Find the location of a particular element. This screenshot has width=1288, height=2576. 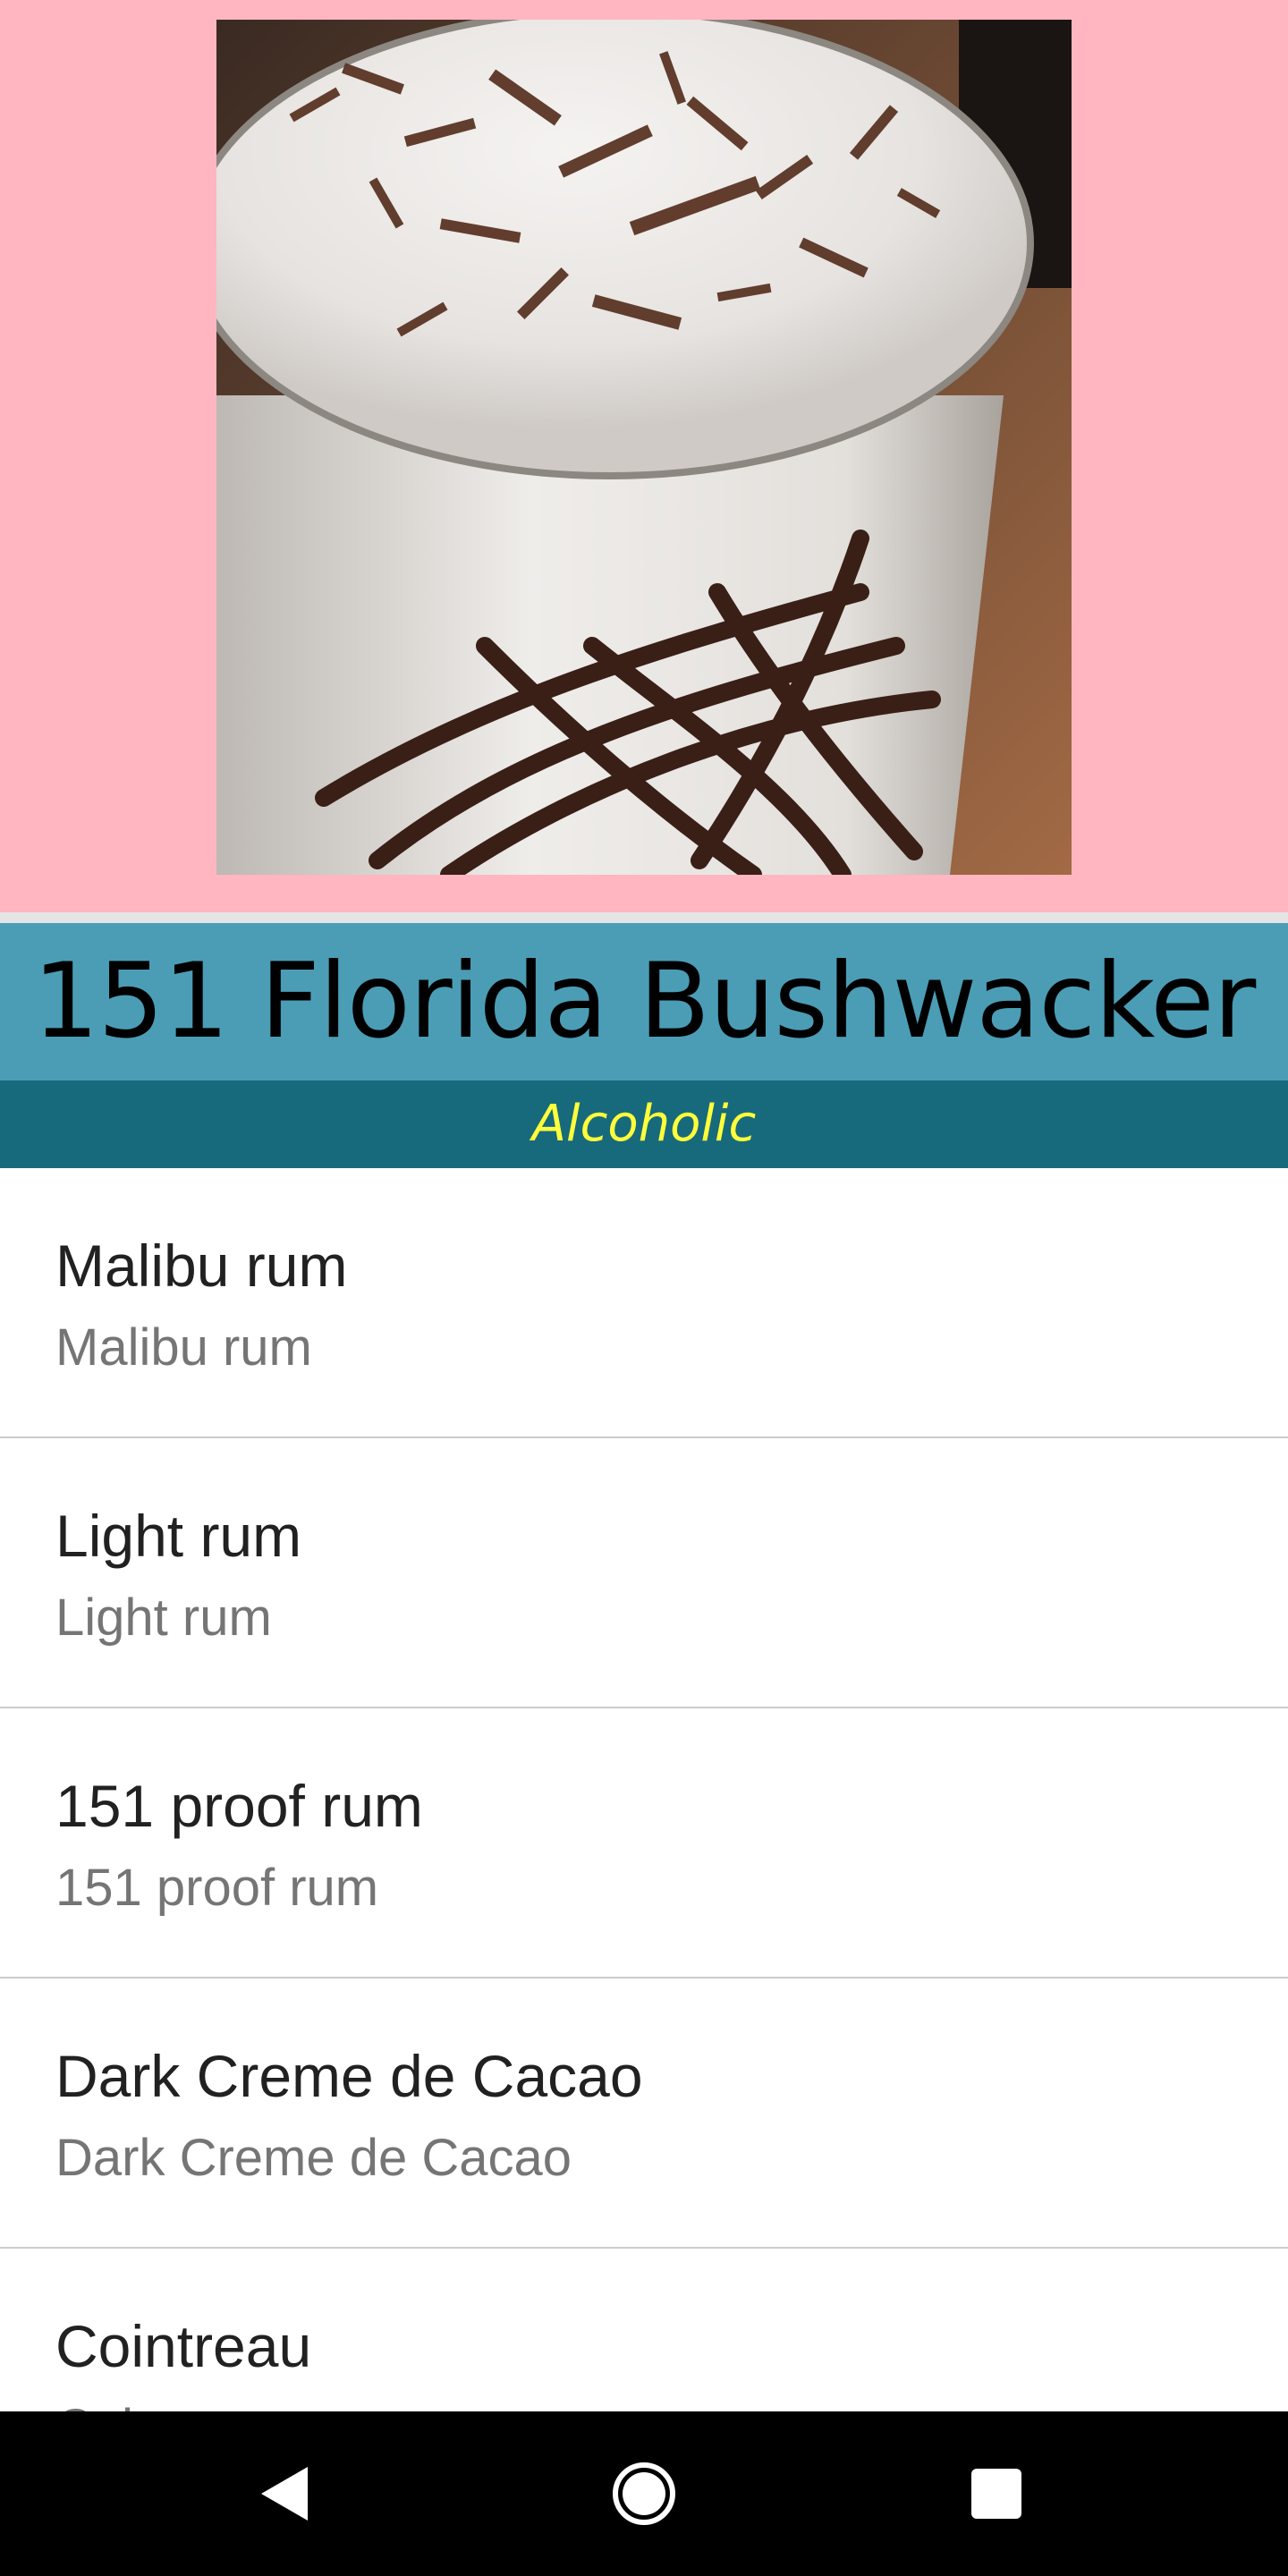

title-bar: 151 Florida Bushwacker is located at coordinates (644, 1001).